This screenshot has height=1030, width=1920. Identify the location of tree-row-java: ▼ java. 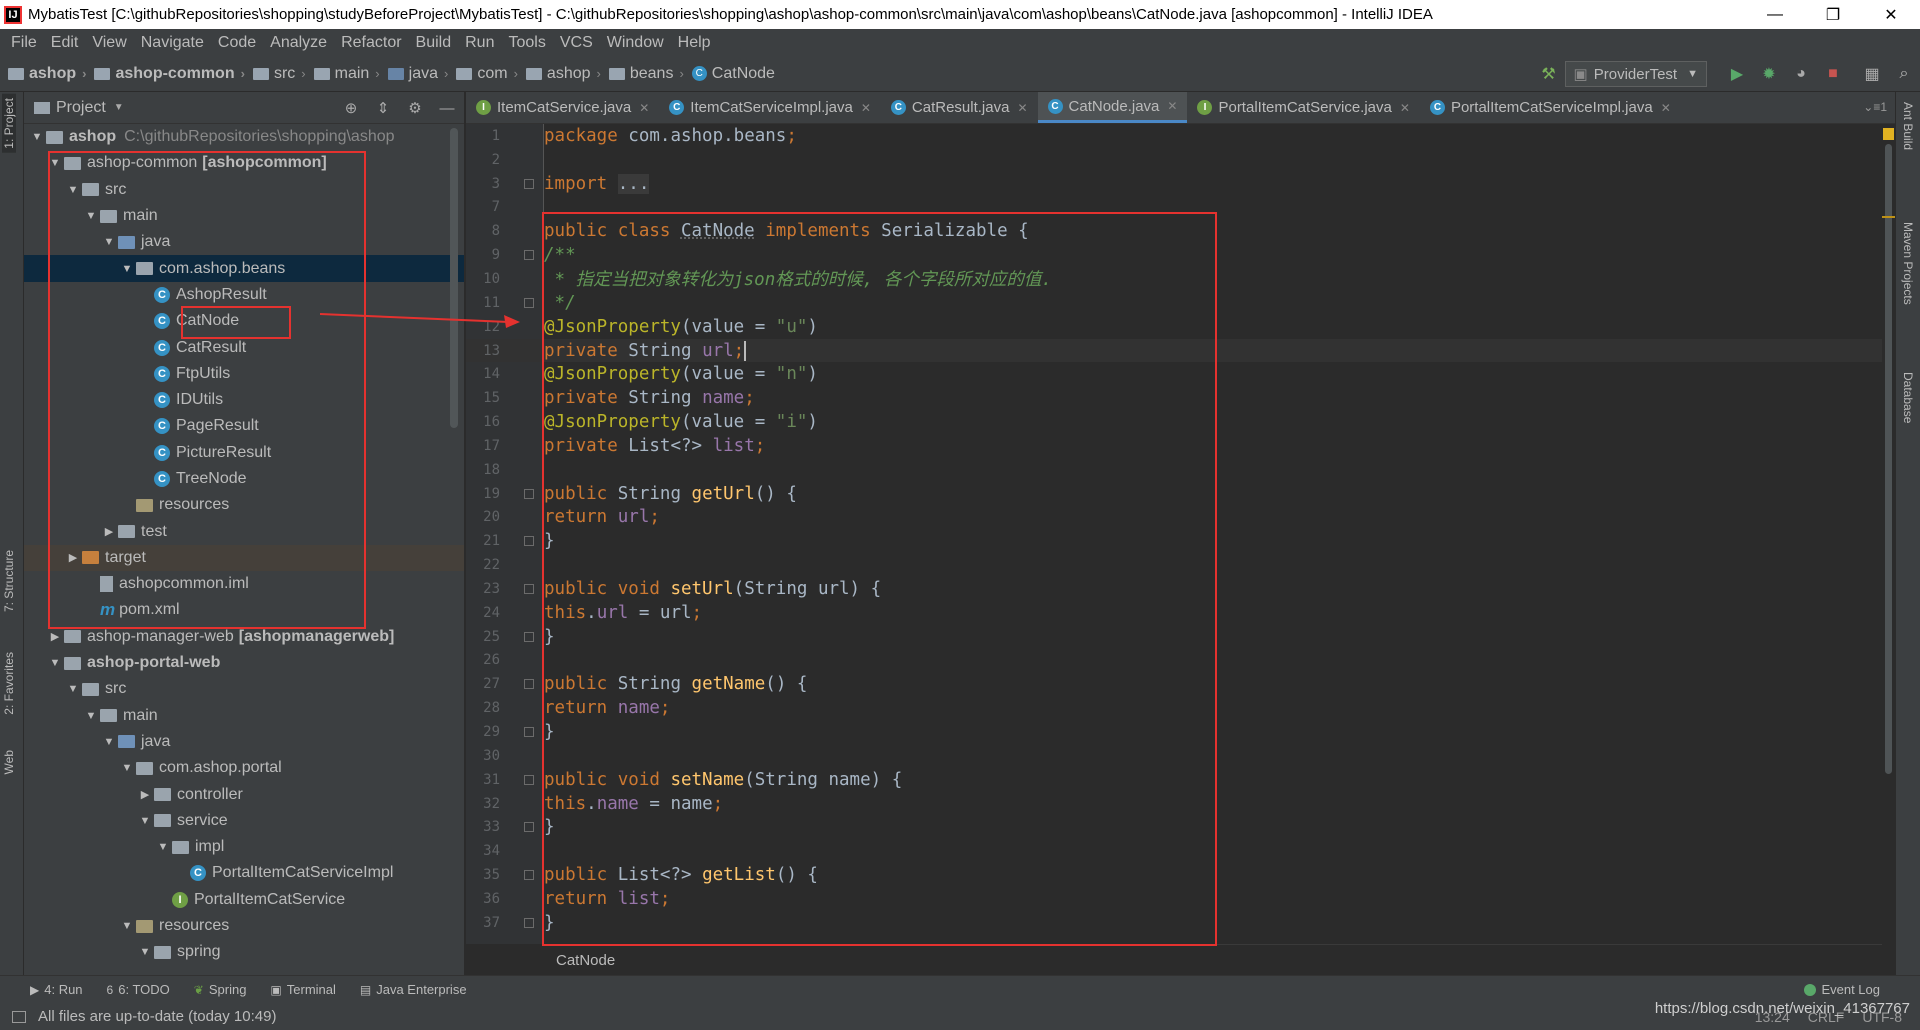
(244, 742).